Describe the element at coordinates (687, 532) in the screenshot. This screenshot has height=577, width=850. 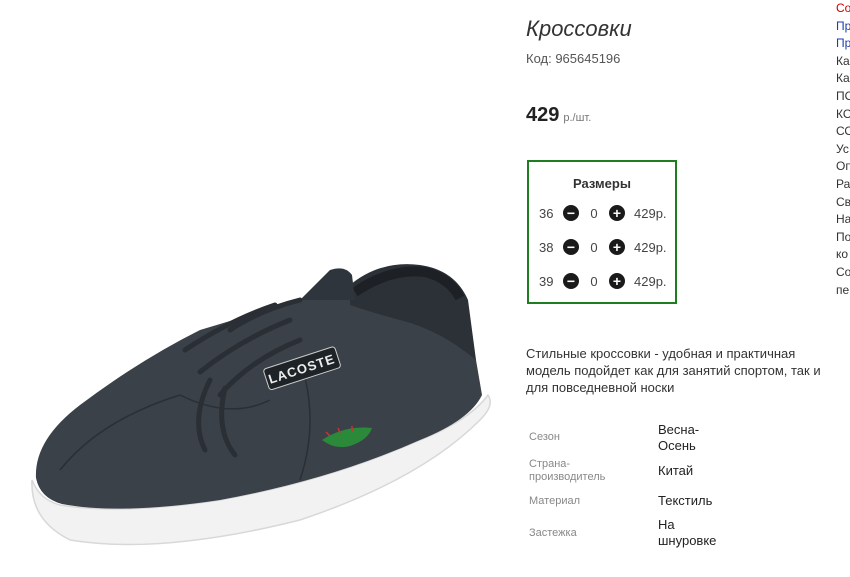
I see `attribute-value-fastener: На шнуровке` at that location.